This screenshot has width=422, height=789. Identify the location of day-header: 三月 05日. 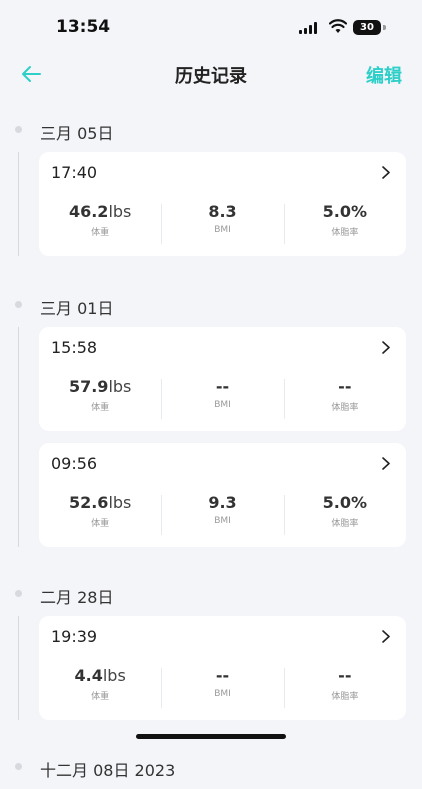
(211, 131).